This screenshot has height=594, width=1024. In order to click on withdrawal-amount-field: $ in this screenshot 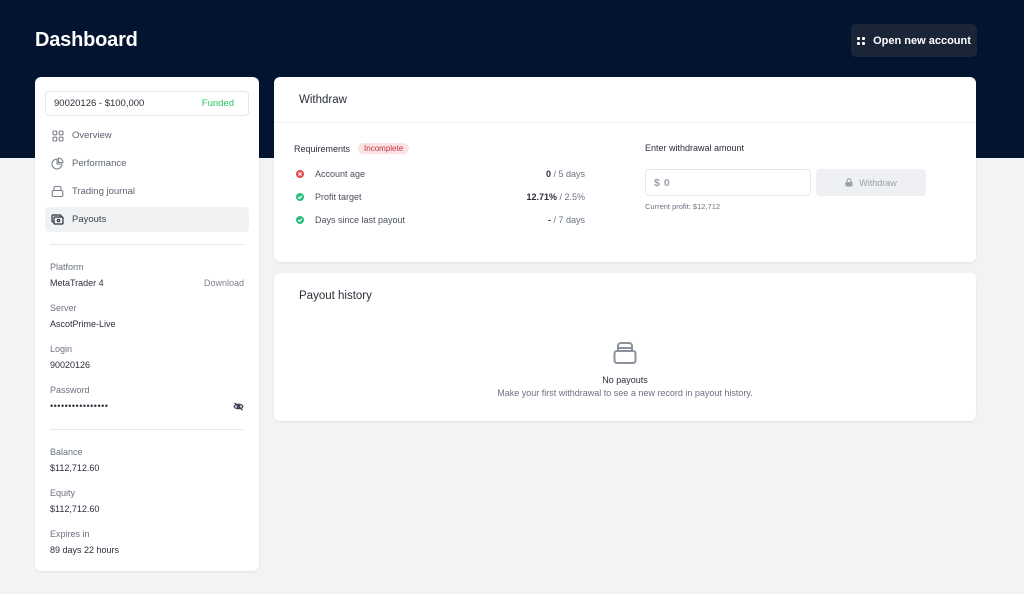, I will do `click(728, 182)`.